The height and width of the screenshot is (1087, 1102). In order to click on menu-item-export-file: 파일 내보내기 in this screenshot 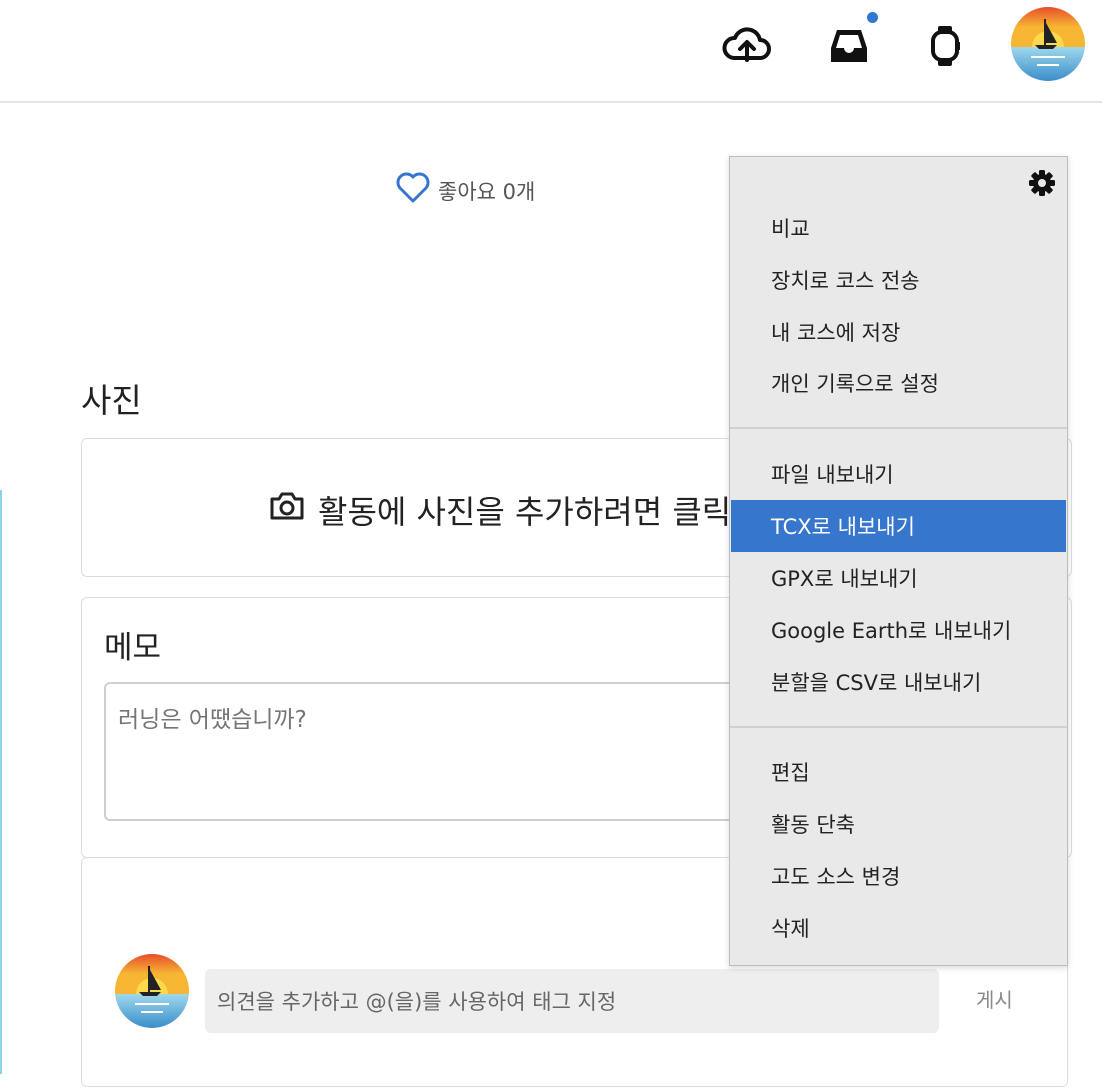, I will do `click(898, 474)`.